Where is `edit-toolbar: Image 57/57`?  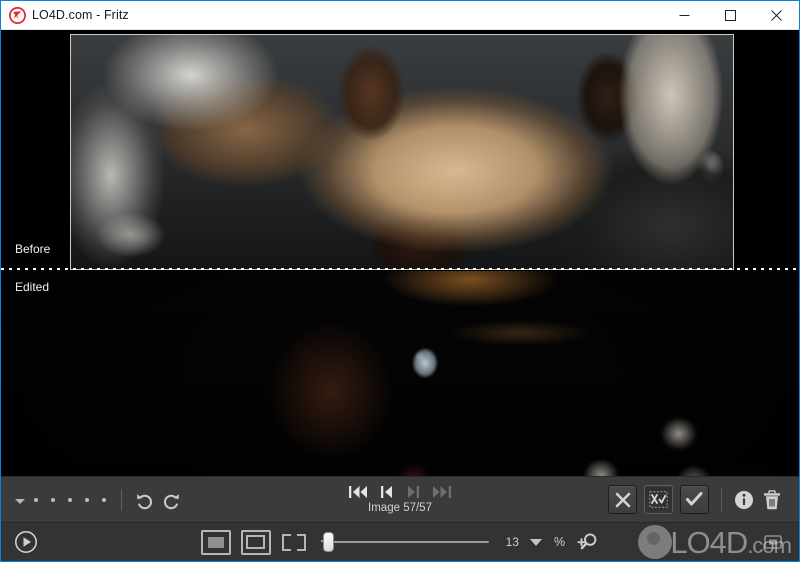
edit-toolbar: Image 57/57 is located at coordinates (400, 499).